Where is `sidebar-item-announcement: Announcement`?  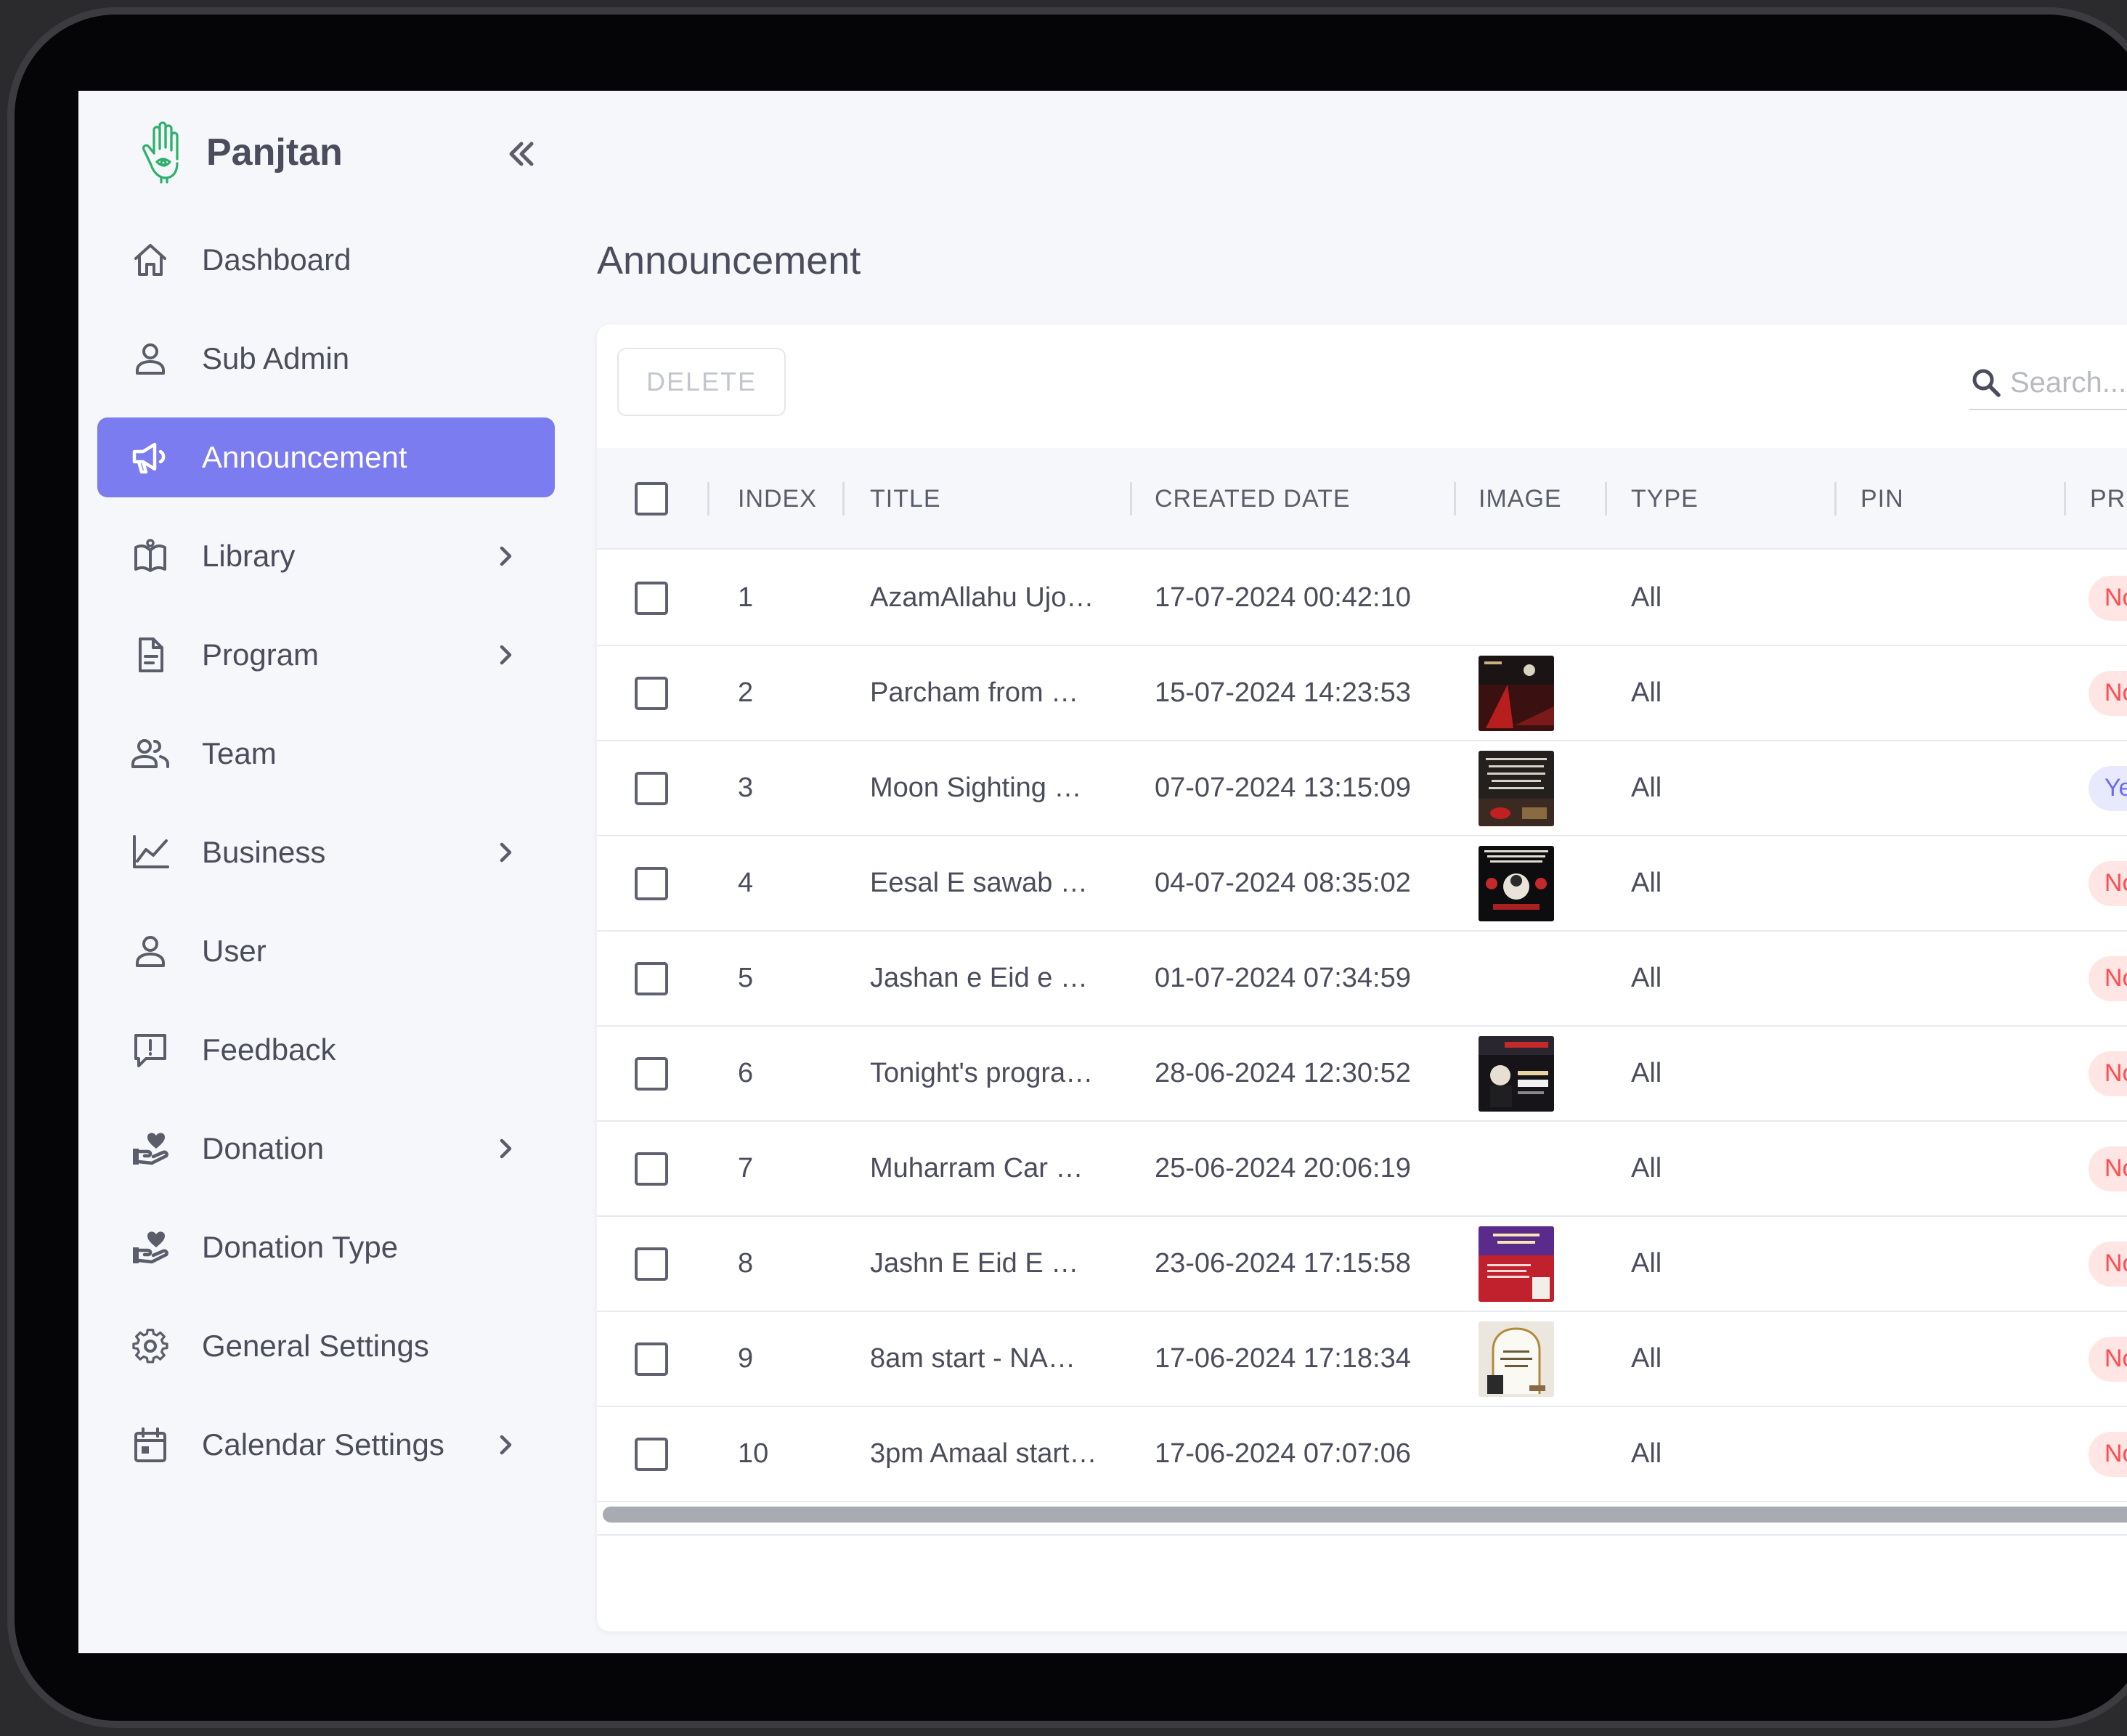
sidebar-item-announcement: Announcement is located at coordinates (326, 457).